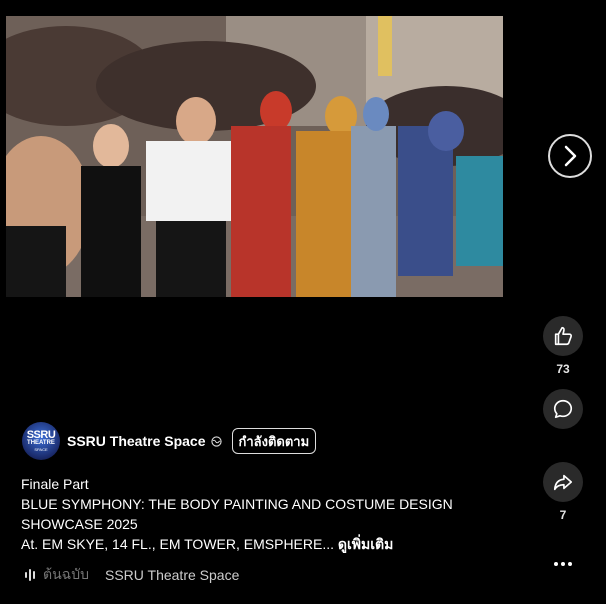 This screenshot has height=604, width=606. What do you see at coordinates (365, 544) in the screenshot?
I see `see-more-link: ดูเพิ่มเติม` at bounding box center [365, 544].